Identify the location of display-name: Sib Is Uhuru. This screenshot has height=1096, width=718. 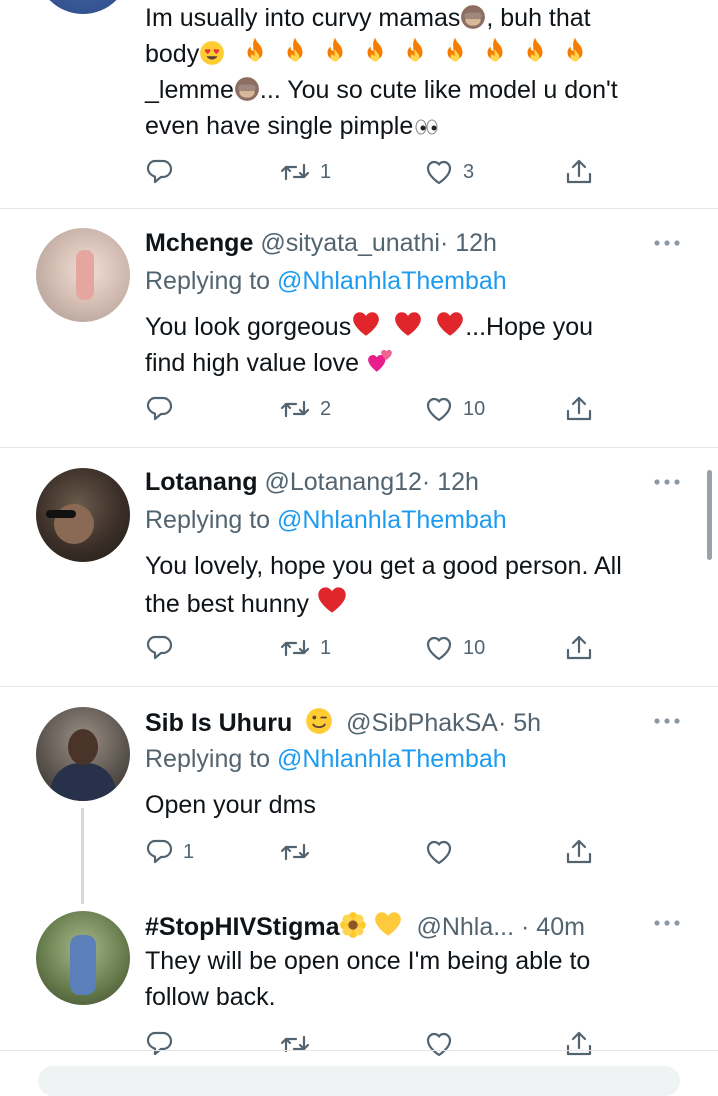
(218, 723).